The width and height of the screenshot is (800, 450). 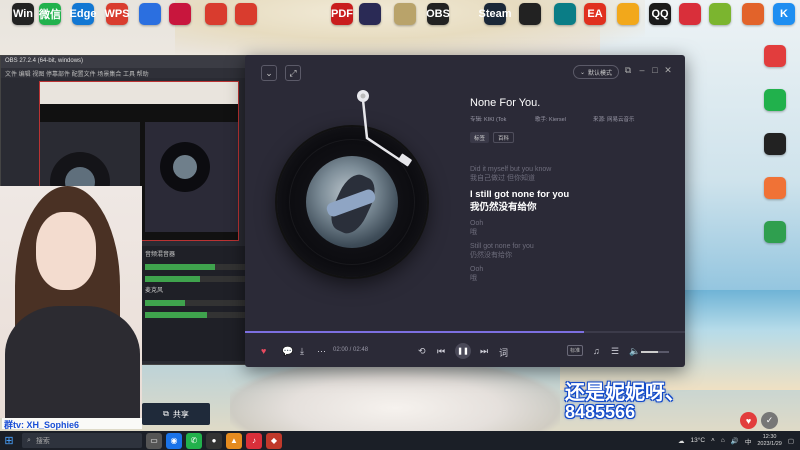 What do you see at coordinates (269, 73) in the screenshot?
I see `collapse-button: ⌄` at bounding box center [269, 73].